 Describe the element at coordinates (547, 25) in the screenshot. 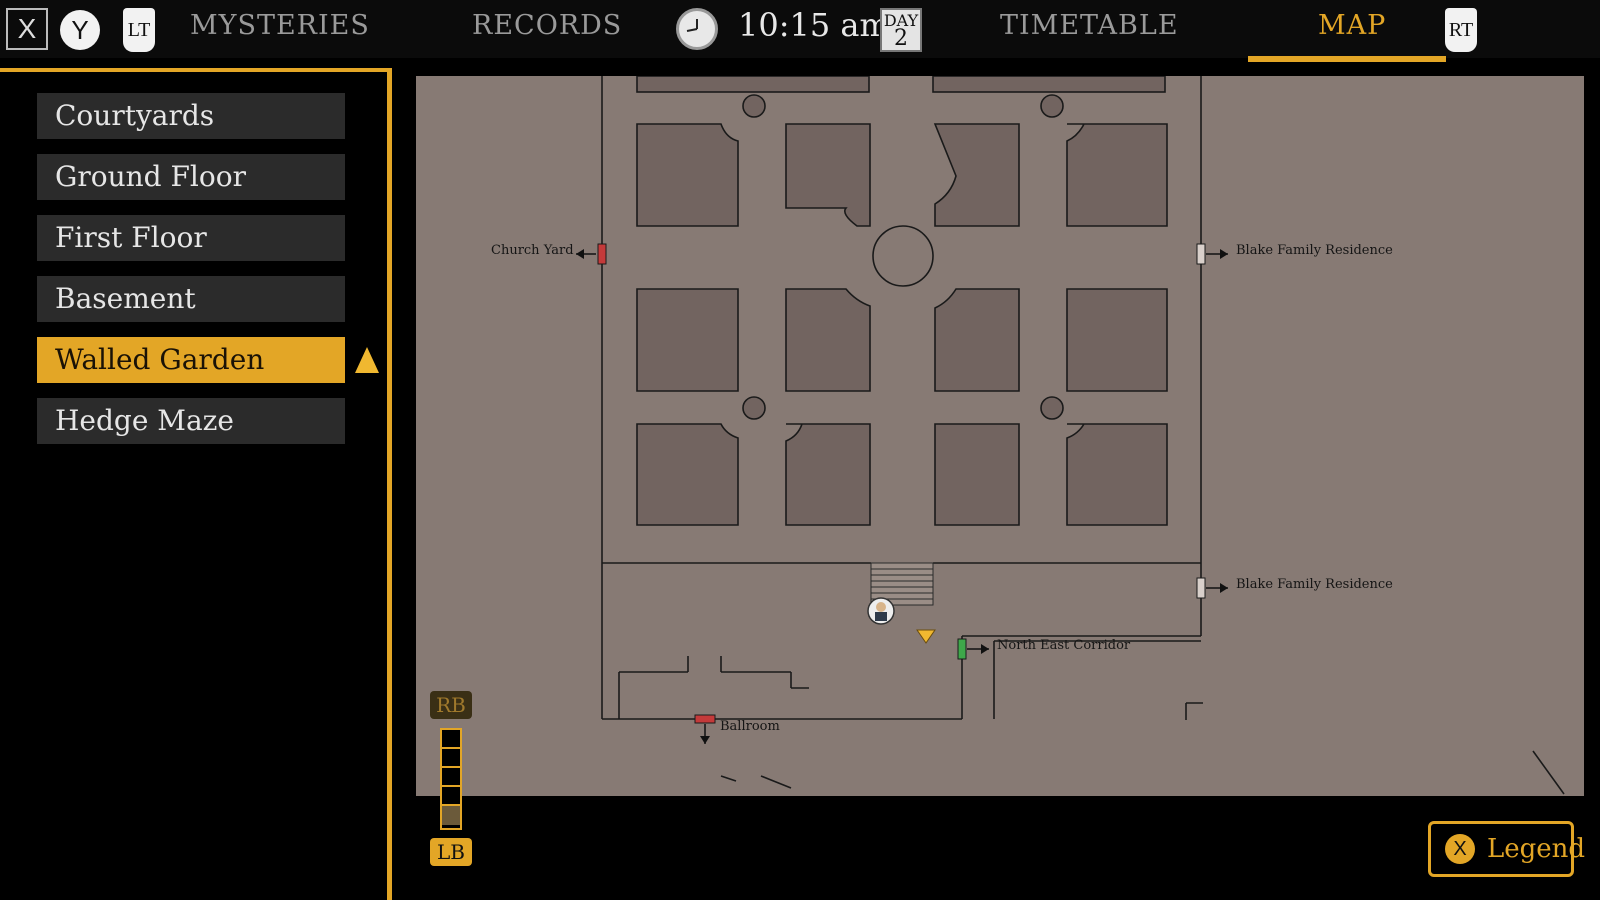

I see `tab-records: RECORDS` at that location.